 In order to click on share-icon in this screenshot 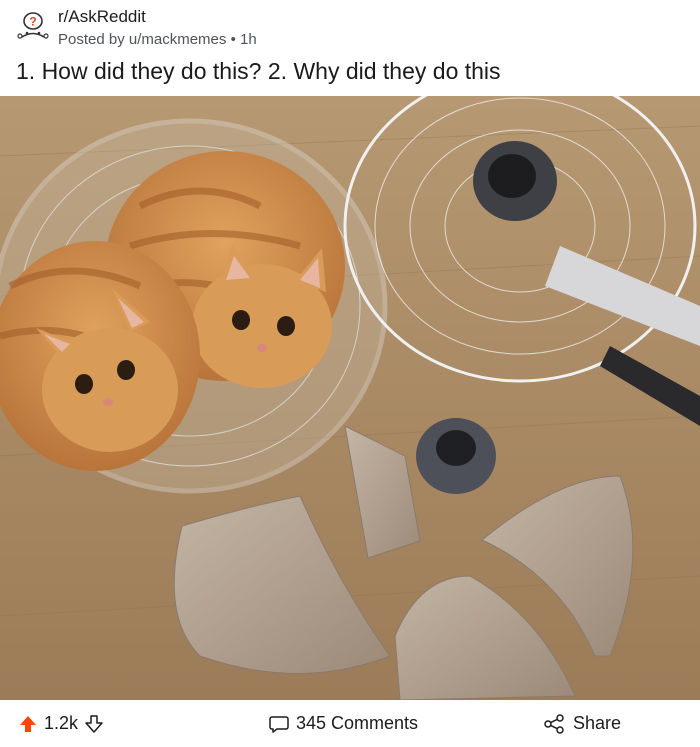, I will do `click(554, 724)`.